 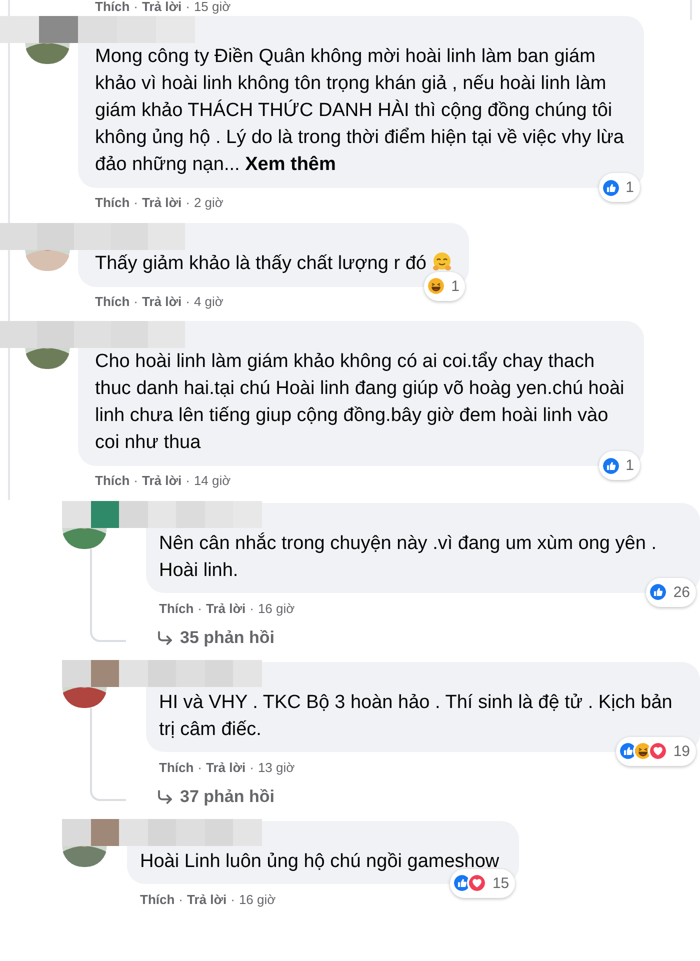 I want to click on reaction-badge: 26, so click(x=671, y=592).